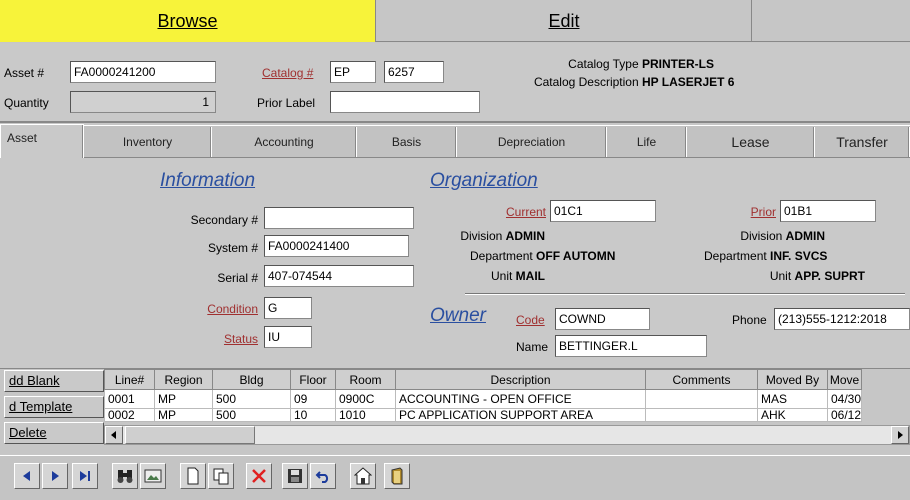 The image size is (910, 500). What do you see at coordinates (286, 103) in the screenshot?
I see `prior-label-label: Prior Label` at bounding box center [286, 103].